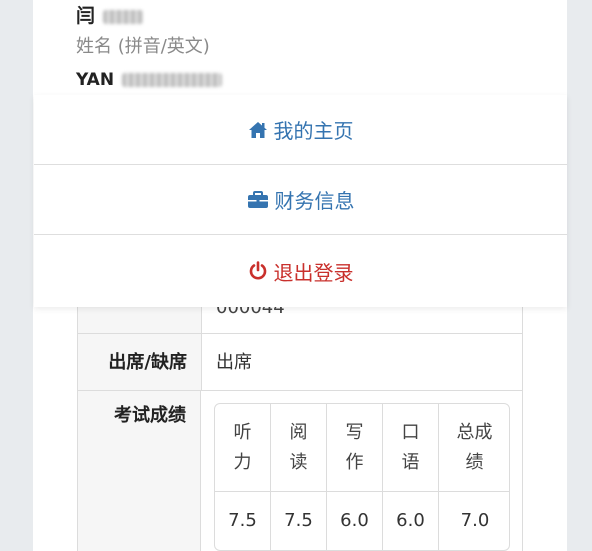  I want to click on briefcase-icon, so click(258, 199).